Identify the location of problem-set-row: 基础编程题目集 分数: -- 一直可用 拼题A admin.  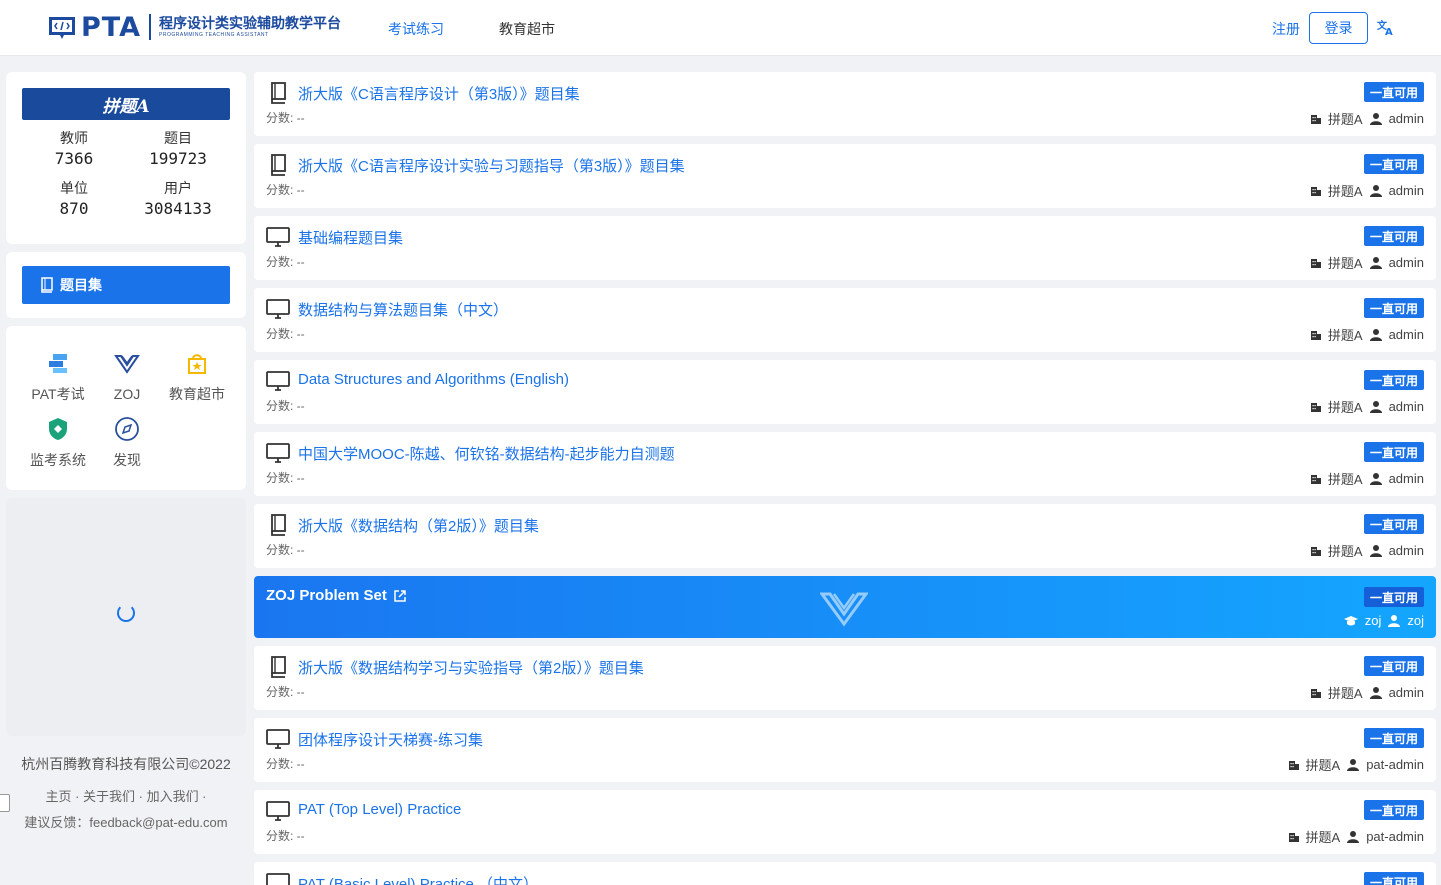
(845, 248).